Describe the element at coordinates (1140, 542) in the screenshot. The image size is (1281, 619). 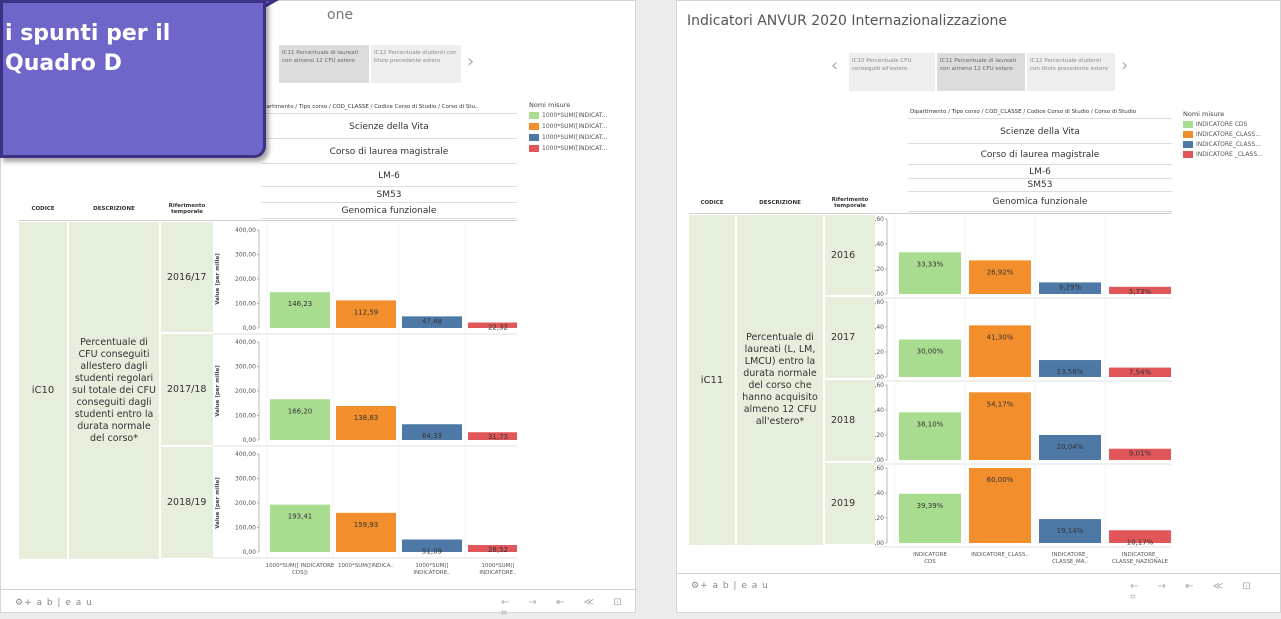
I see `data-label: 10,17%` at that location.